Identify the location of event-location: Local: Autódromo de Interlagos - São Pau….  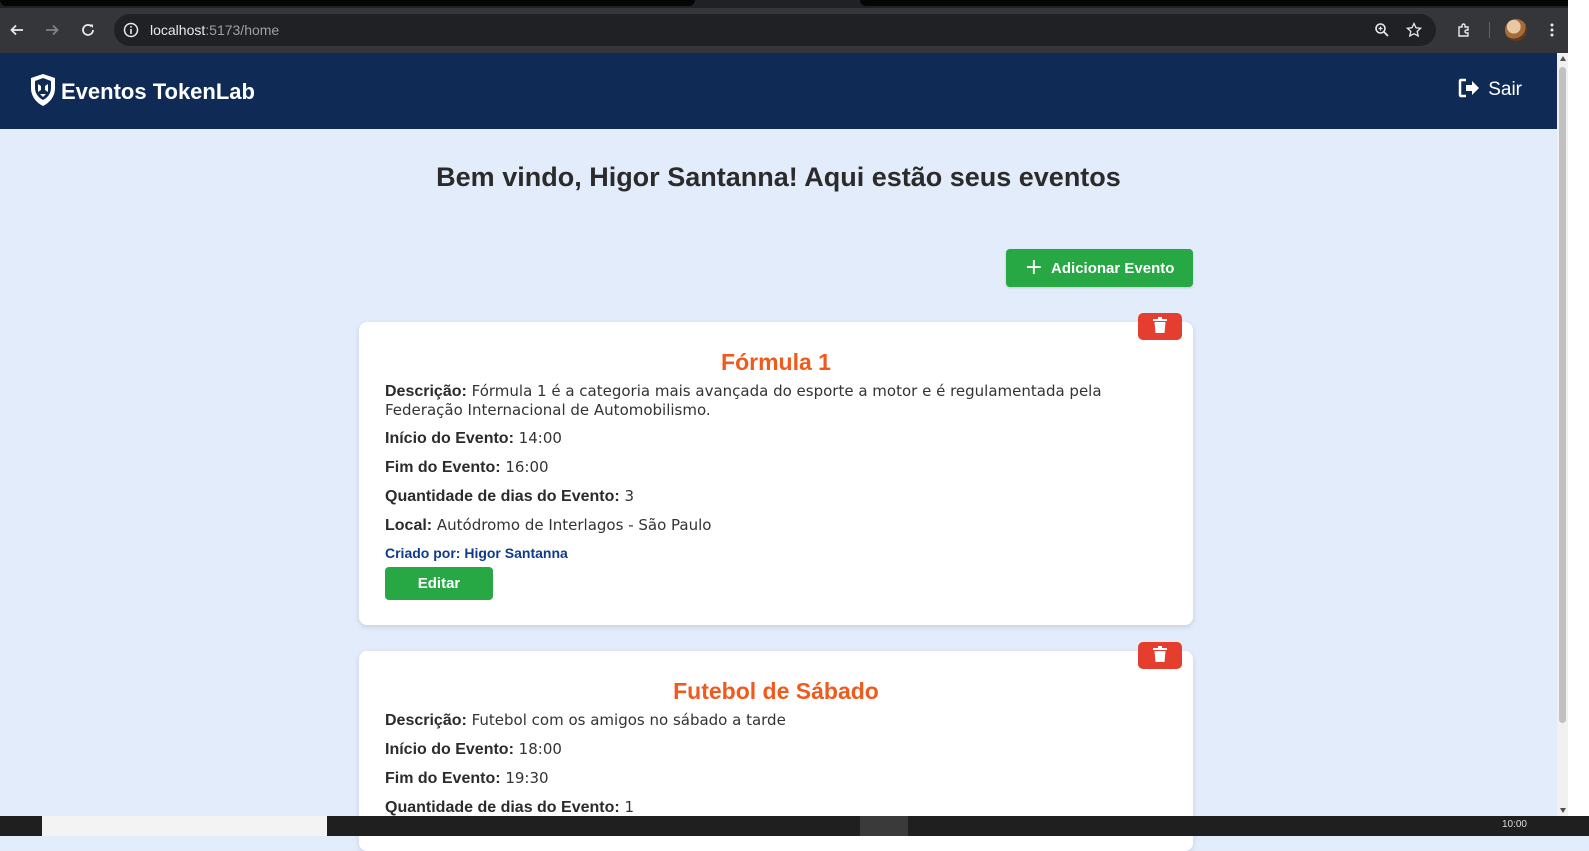
(548, 525).